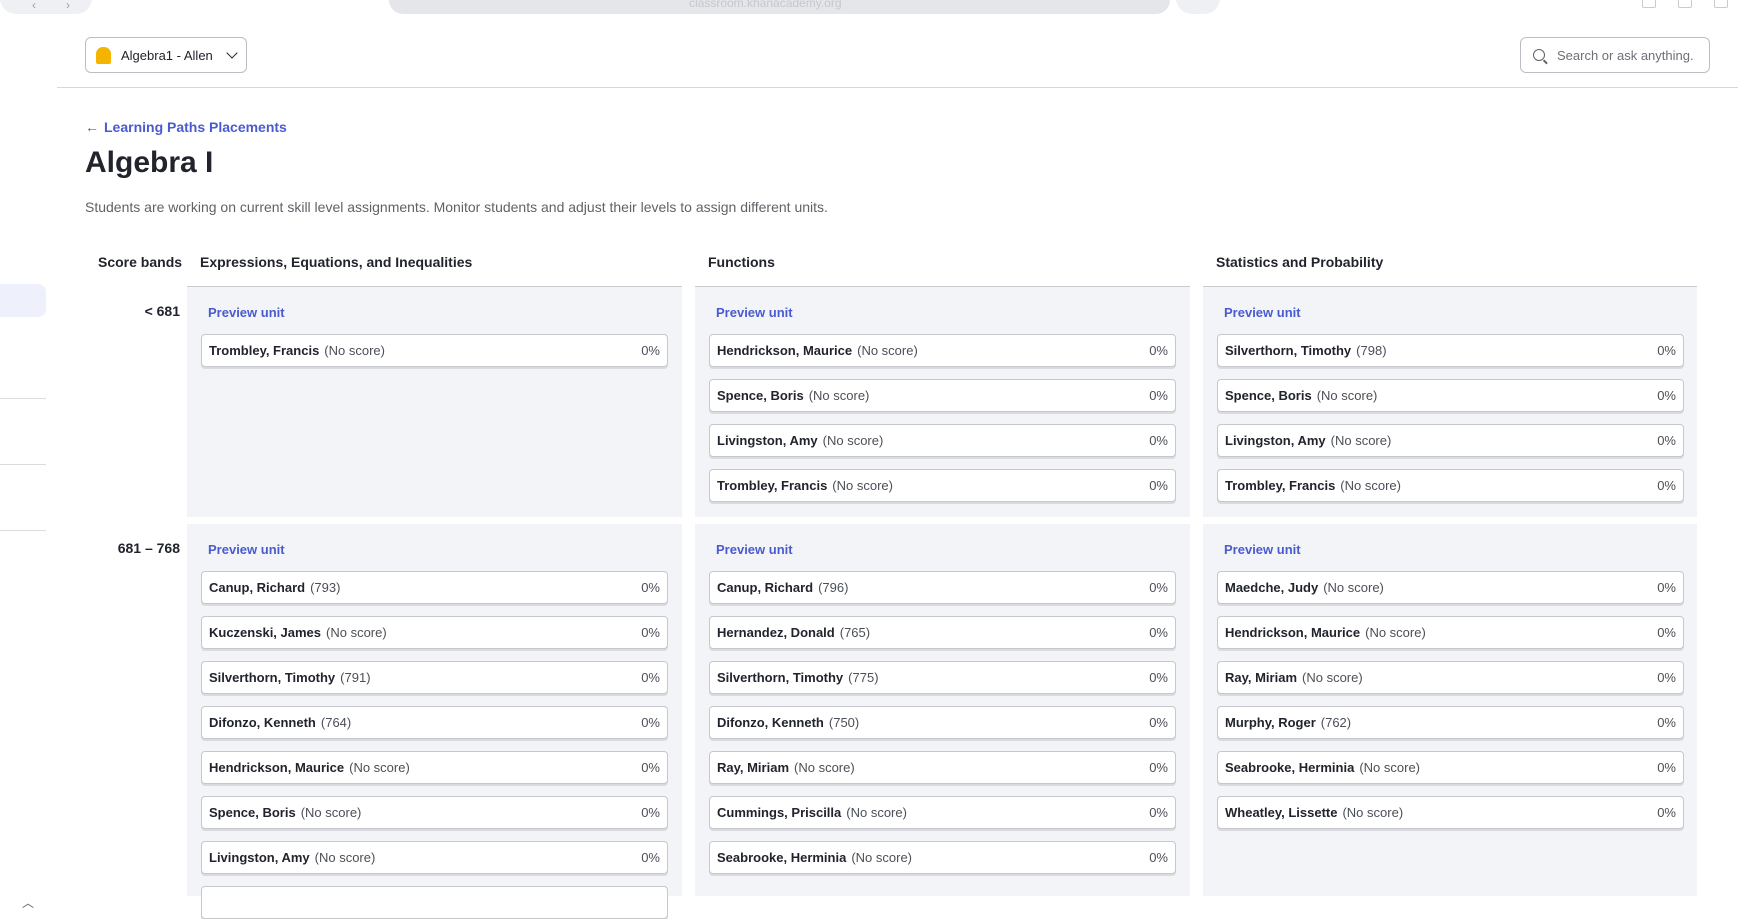 The image size is (1738, 919). I want to click on student-card, so click(434, 902).